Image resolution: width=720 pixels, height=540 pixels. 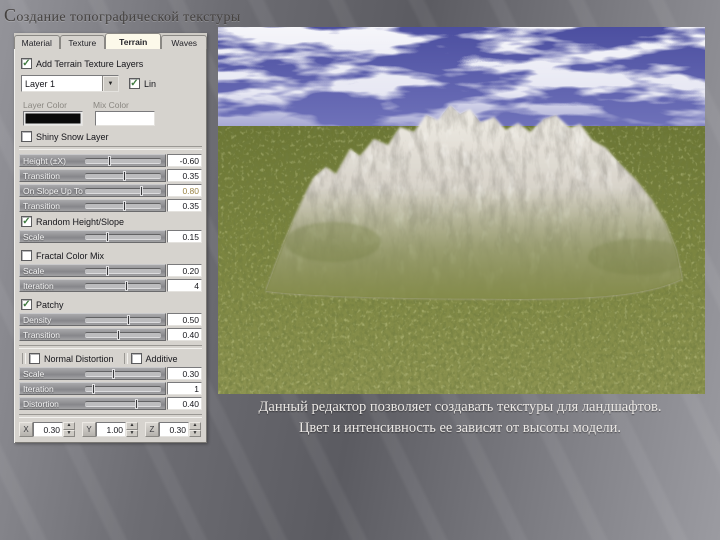 I want to click on tab-waves: Waves, so click(x=184, y=42).